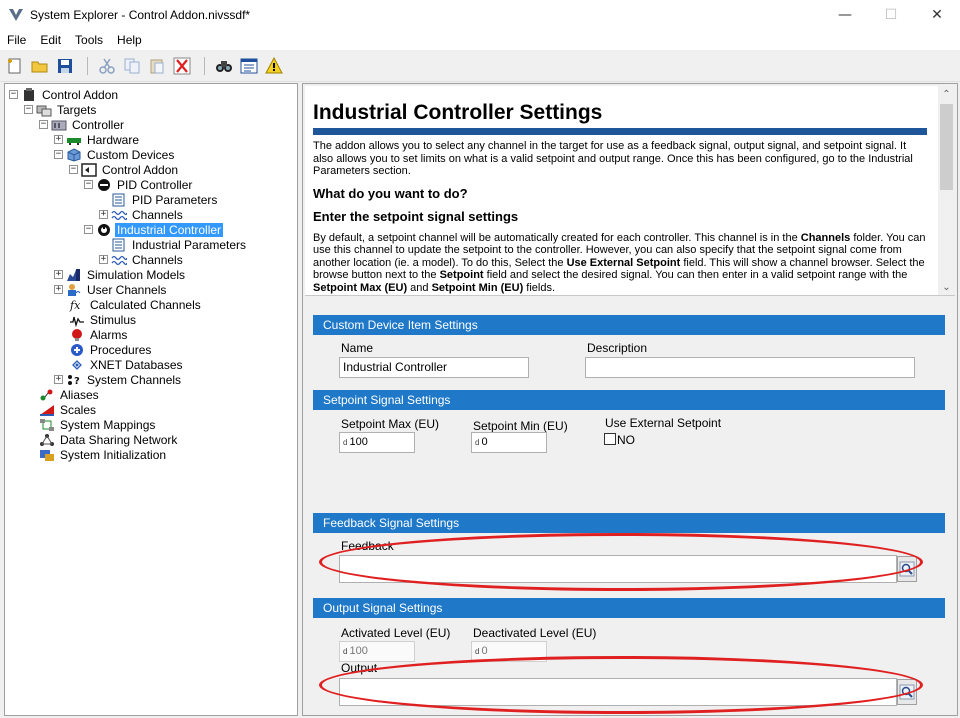  Describe the element at coordinates (50, 40) in the screenshot. I see `menu-edit: Edit` at that location.